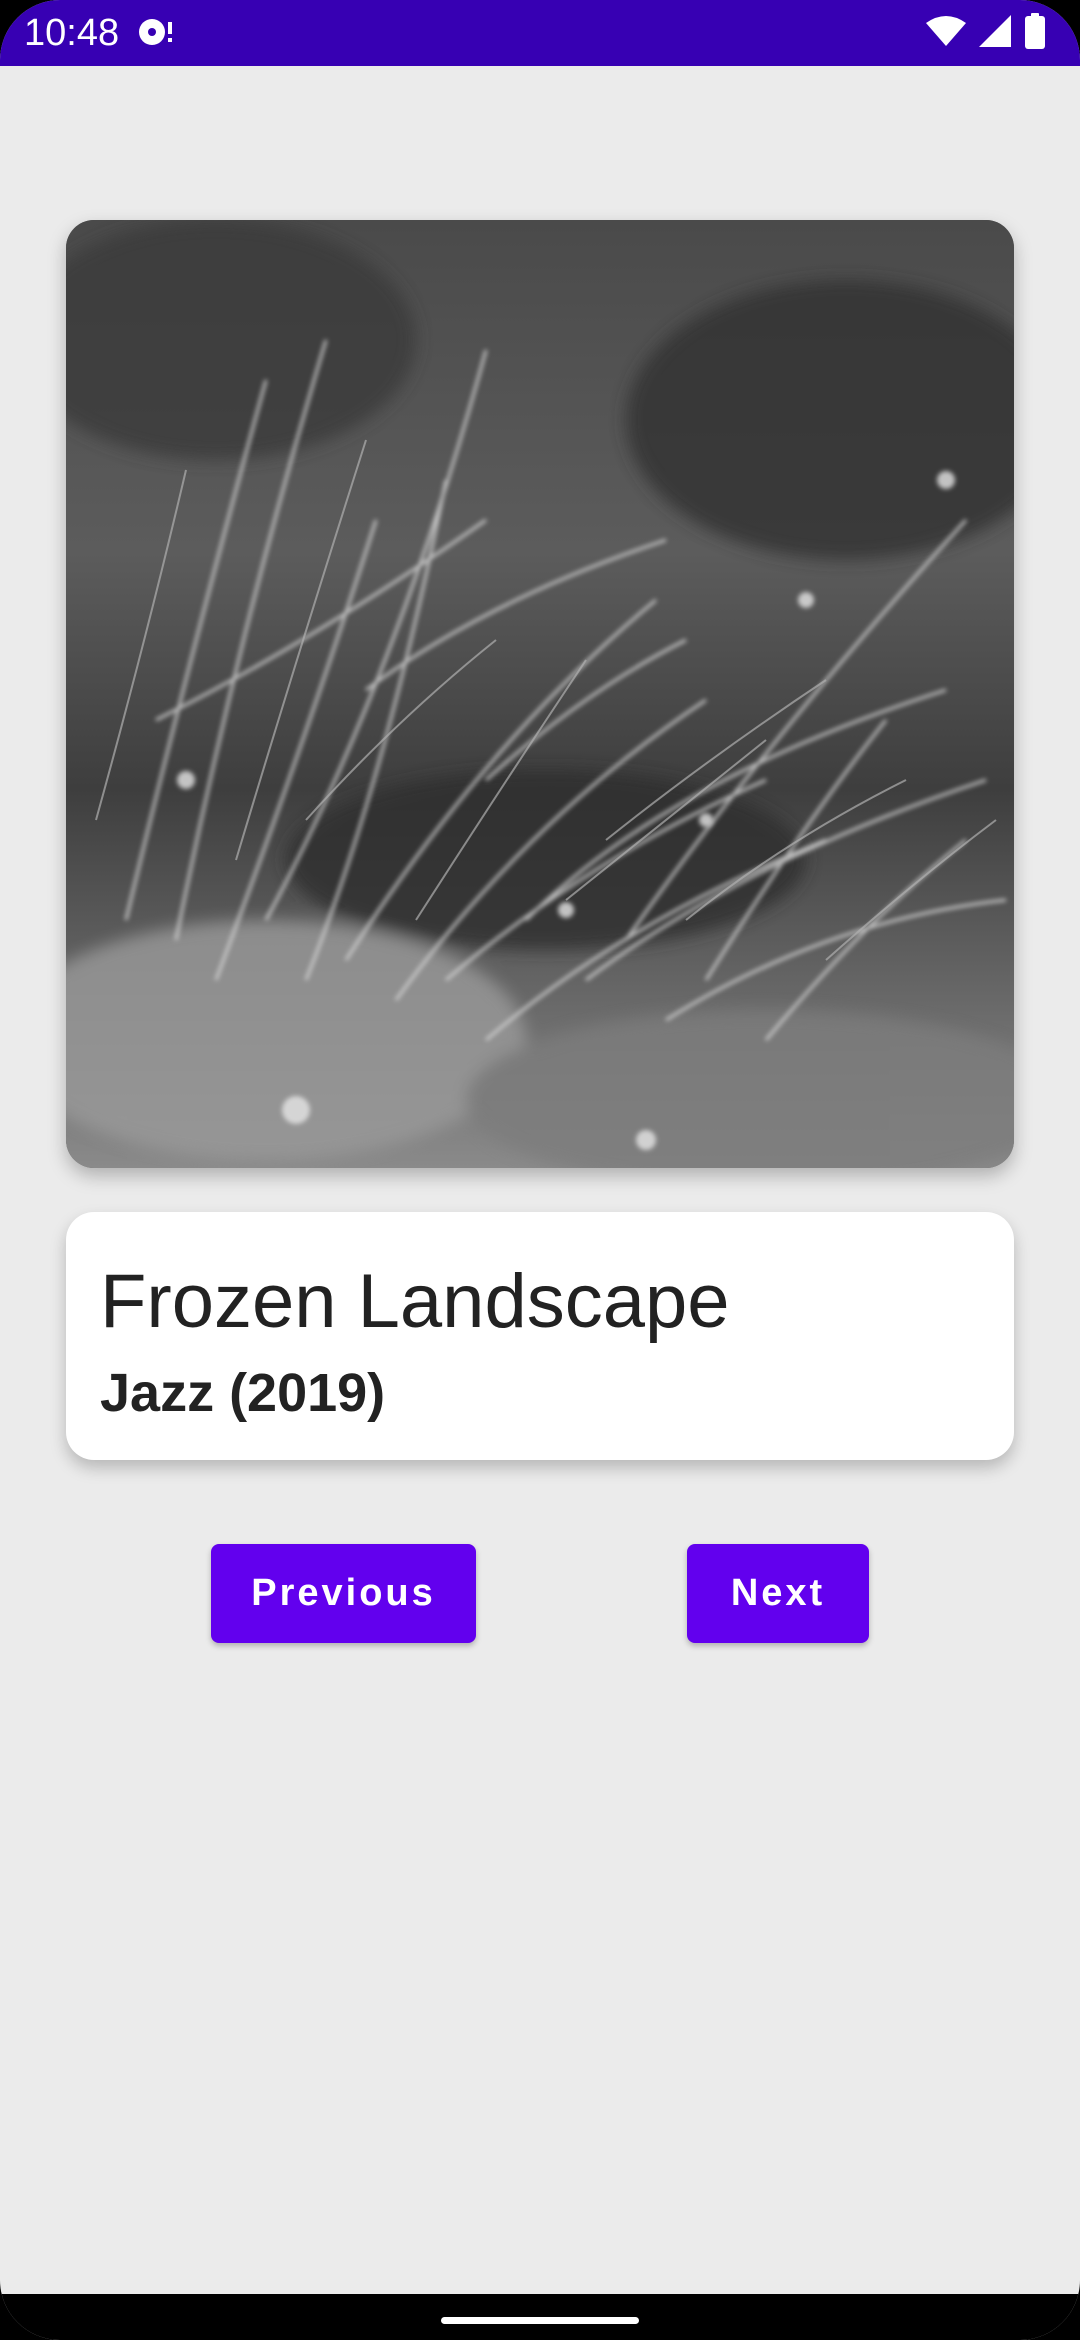 Image resolution: width=1080 pixels, height=2340 pixels. I want to click on home-gesture-handle, so click(540, 2320).